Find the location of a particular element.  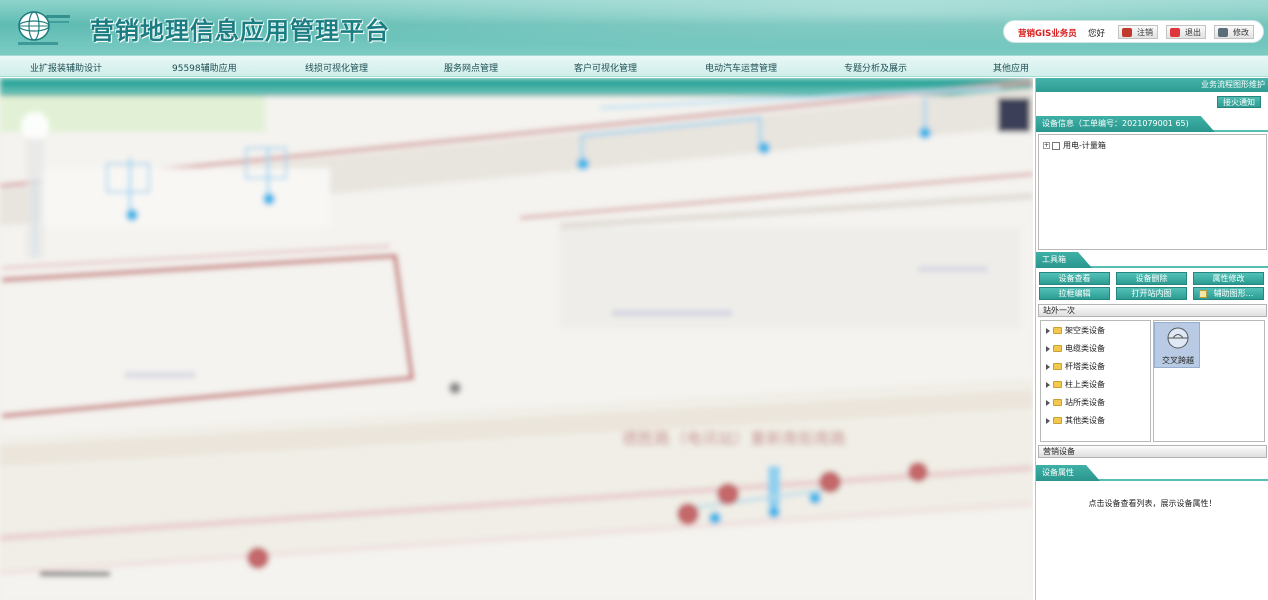

exit-button: 退出 is located at coordinates (1186, 32).